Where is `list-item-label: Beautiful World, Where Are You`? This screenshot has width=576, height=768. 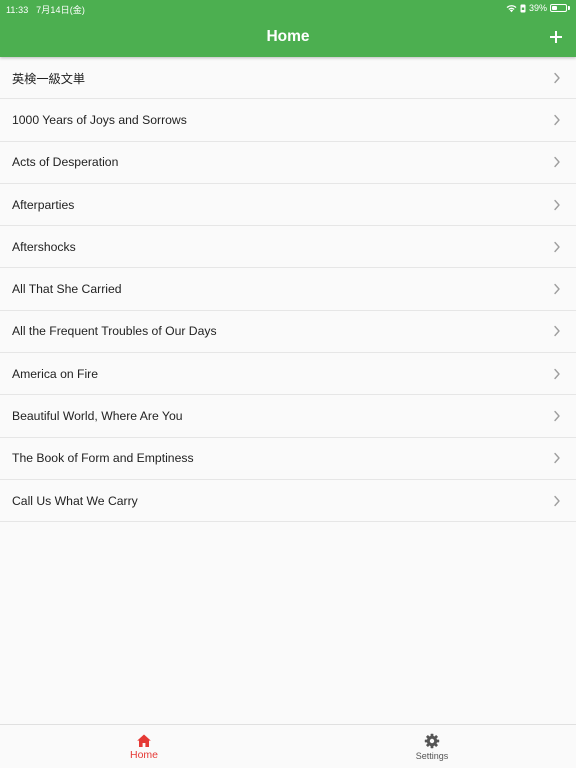
list-item-label: Beautiful World, Where Are You is located at coordinates (97, 416).